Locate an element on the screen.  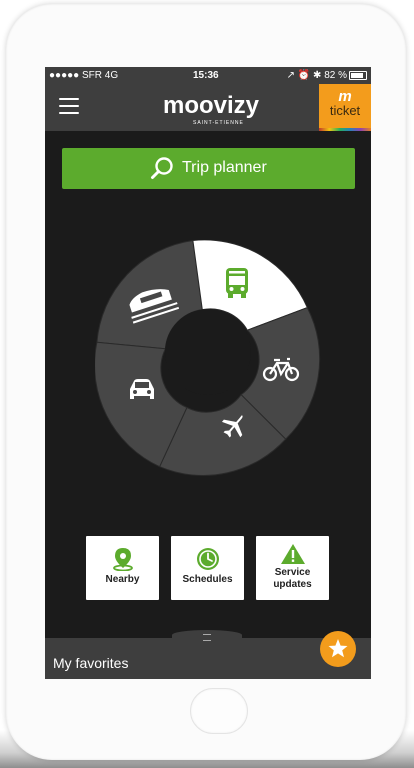
status-carrier: ●●●●● SFR 4G is located at coordinates (84, 75).